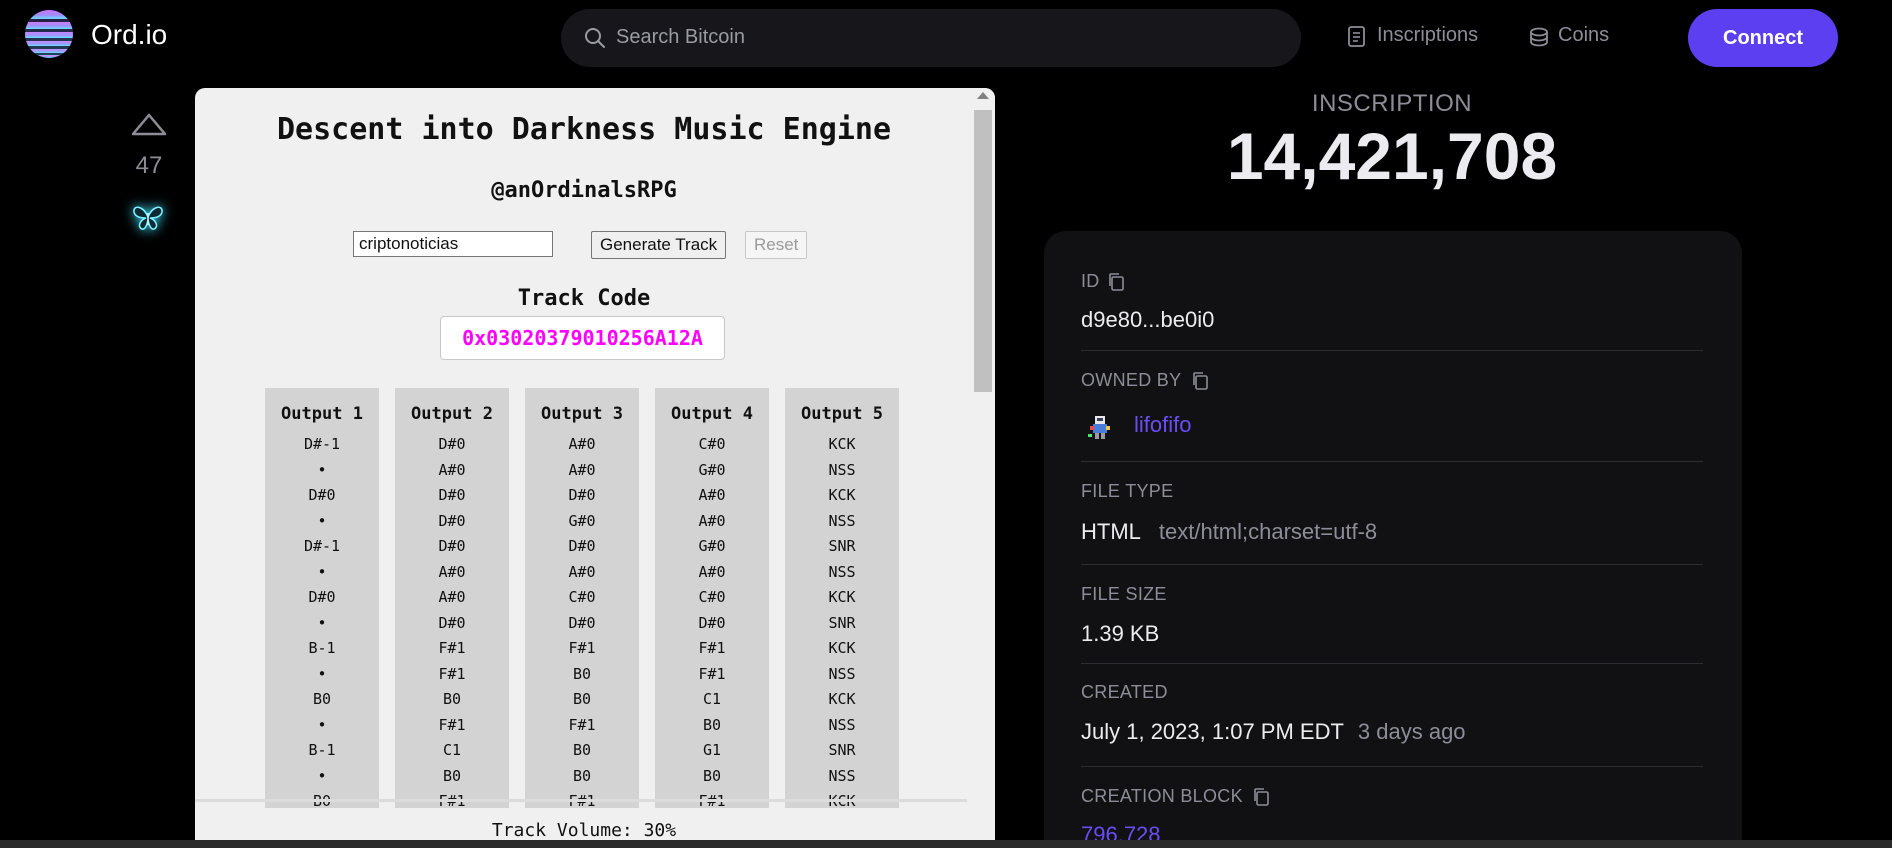 The image size is (1892, 848). I want to click on scroll-up-arrow-icon, so click(983, 95).